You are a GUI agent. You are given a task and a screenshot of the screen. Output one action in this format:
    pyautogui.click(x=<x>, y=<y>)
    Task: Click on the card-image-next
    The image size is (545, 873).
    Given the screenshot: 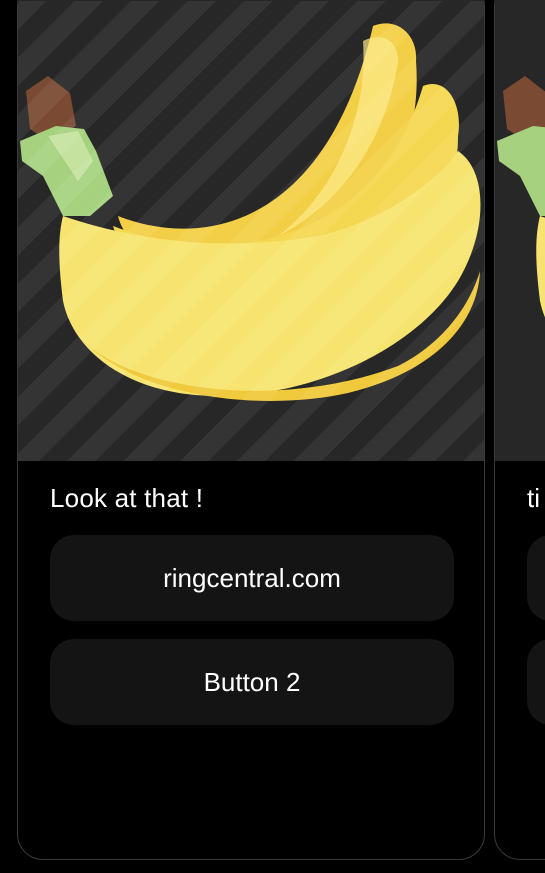 What is the action you would take?
    pyautogui.click(x=520, y=230)
    